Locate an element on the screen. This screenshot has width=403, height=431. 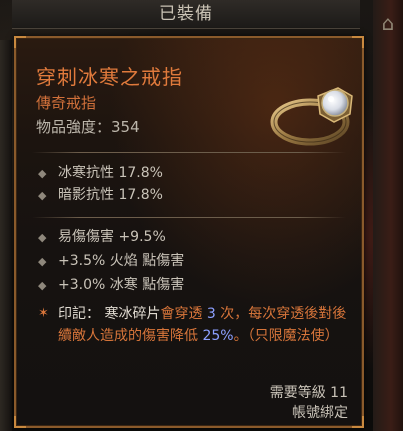
affix-row: ◆ +3.5% 火焰 點傷害 is located at coordinates (111, 261).